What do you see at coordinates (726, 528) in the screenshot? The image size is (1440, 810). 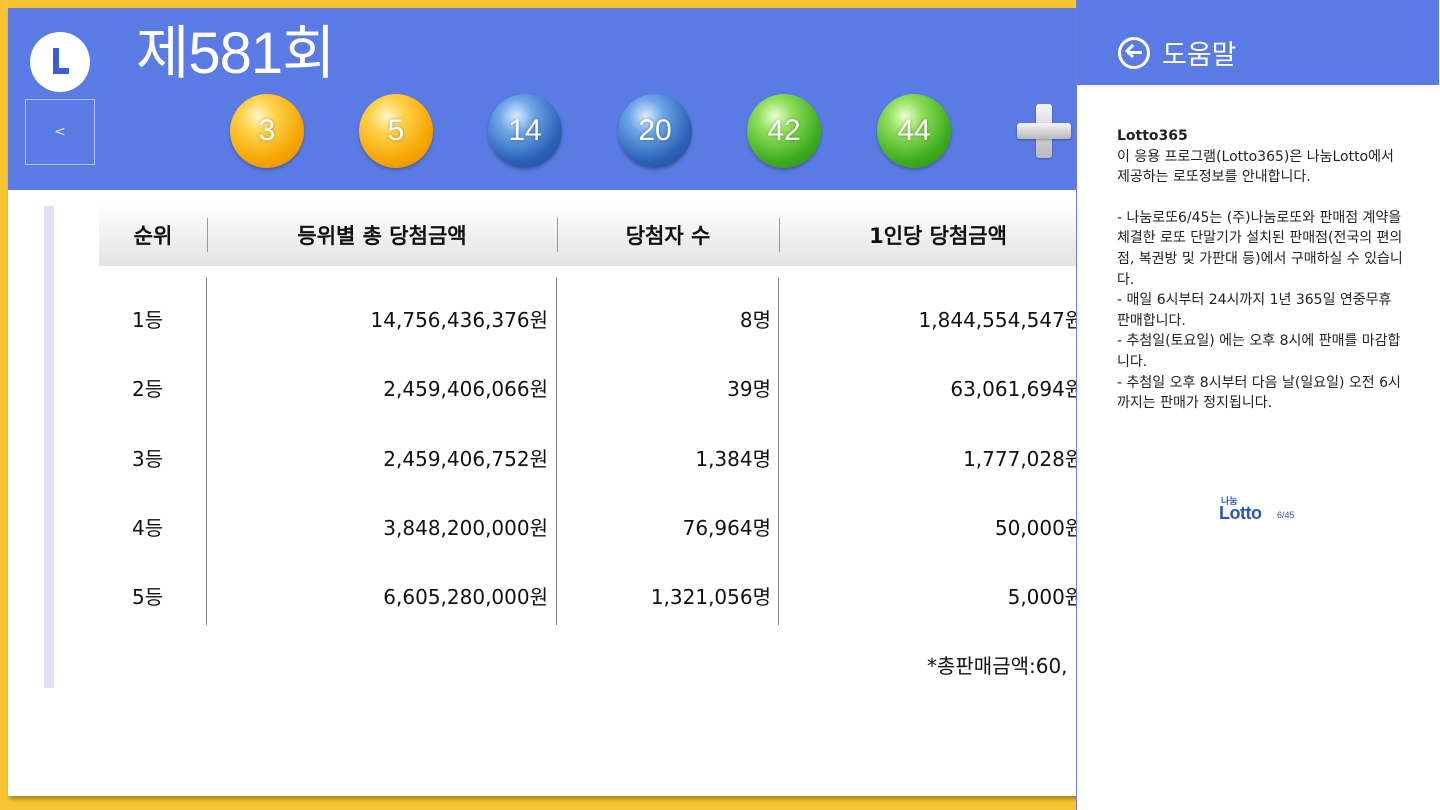 I see `winners-cell: 76,964명` at bounding box center [726, 528].